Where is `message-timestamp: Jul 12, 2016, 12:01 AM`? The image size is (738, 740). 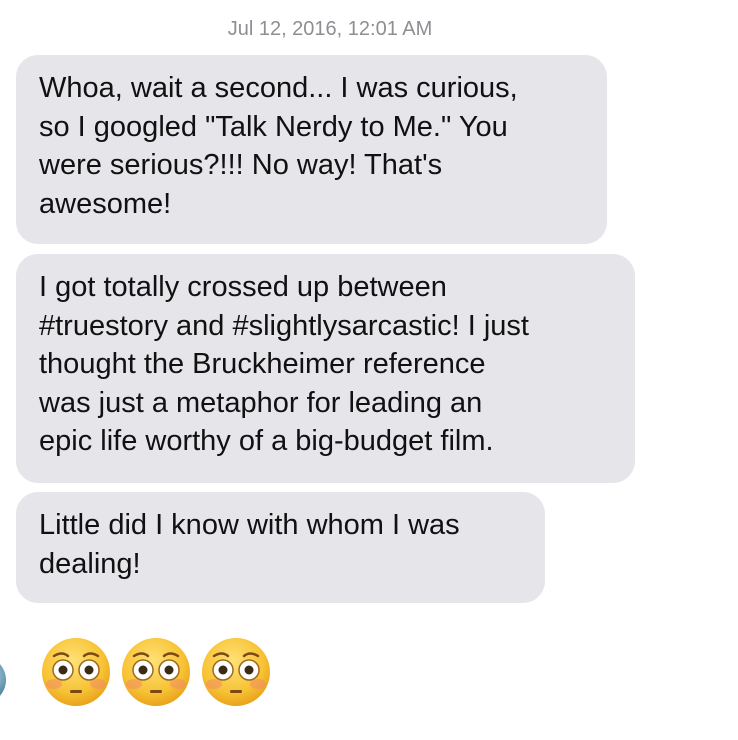
message-timestamp: Jul 12, 2016, 12:01 AM is located at coordinates (330, 29).